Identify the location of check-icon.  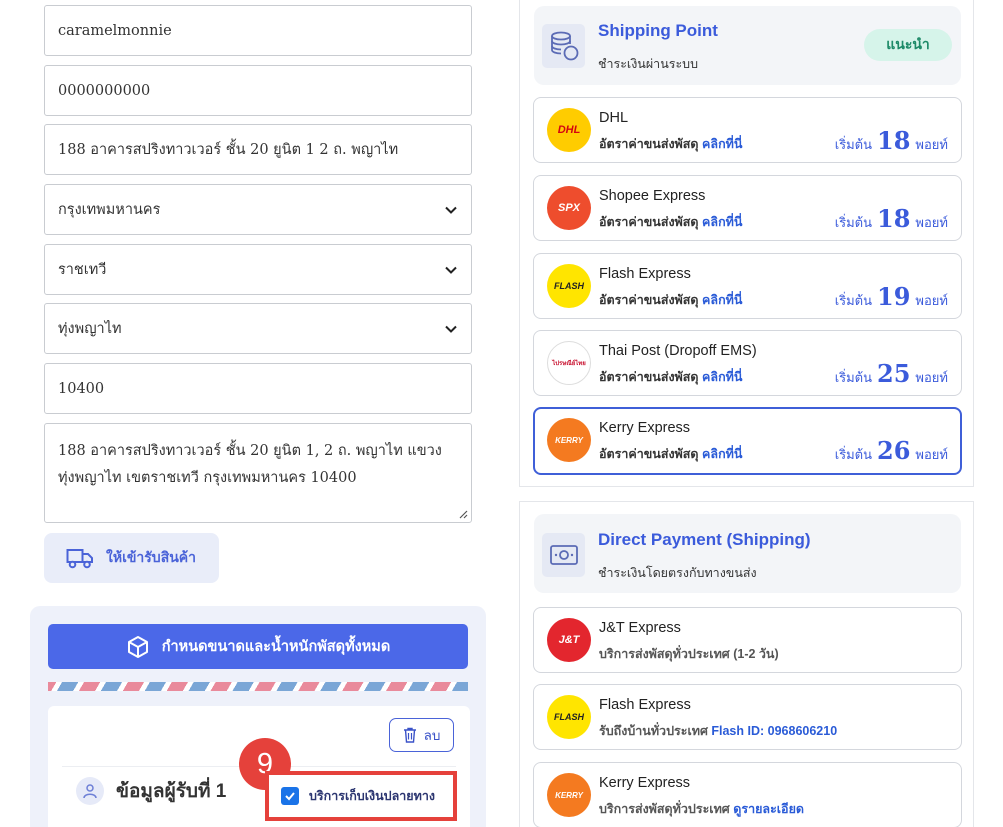
(290, 796).